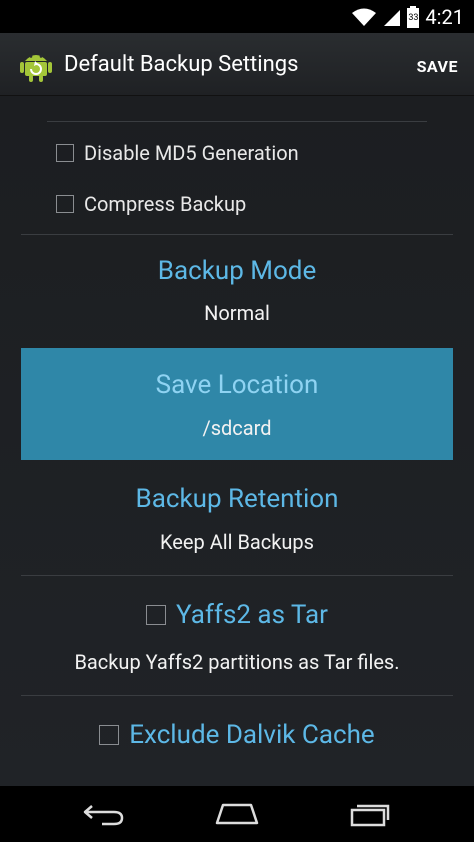  What do you see at coordinates (237, 16) in the screenshot?
I see `status-bar: 33 4:21` at bounding box center [237, 16].